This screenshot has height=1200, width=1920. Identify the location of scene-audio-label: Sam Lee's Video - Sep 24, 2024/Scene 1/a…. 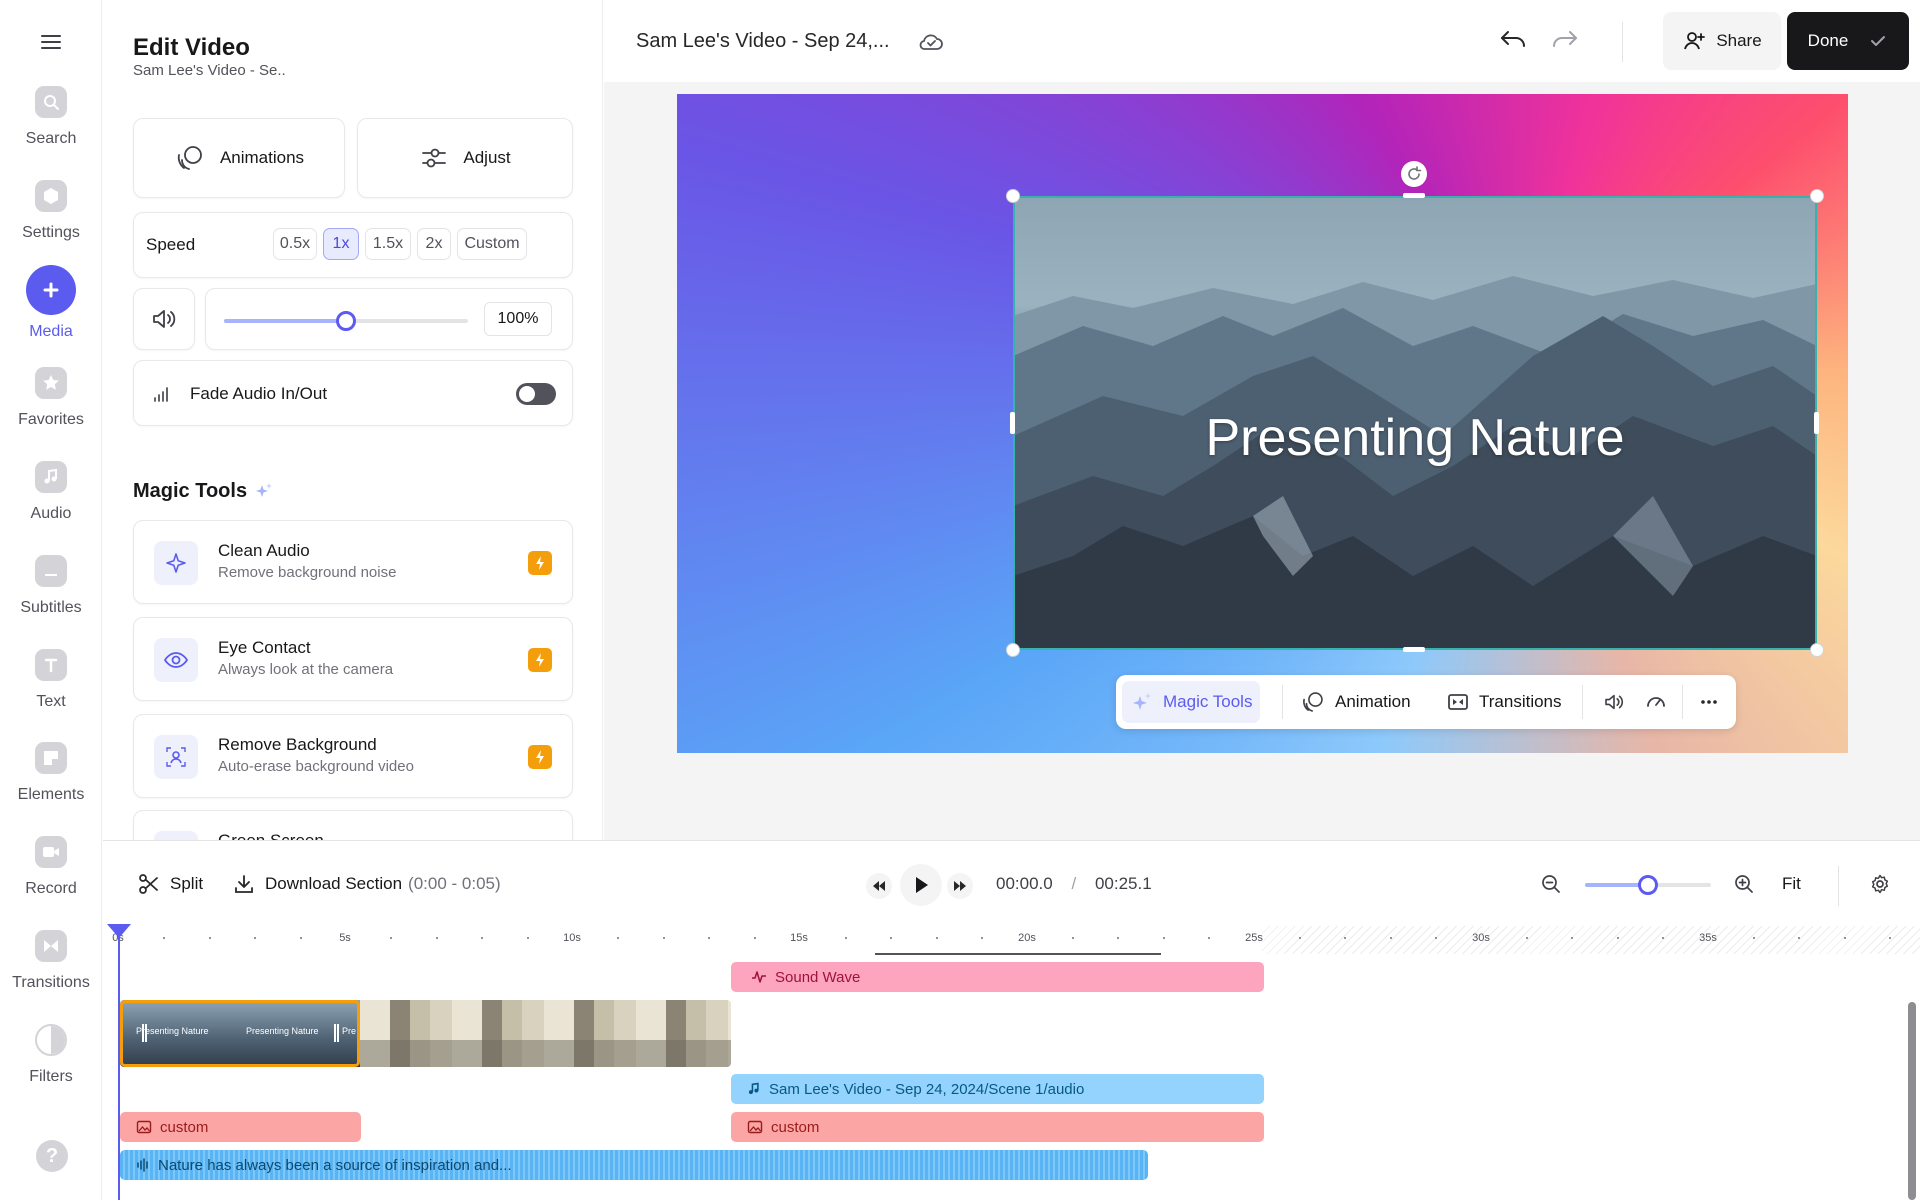
(927, 1089).